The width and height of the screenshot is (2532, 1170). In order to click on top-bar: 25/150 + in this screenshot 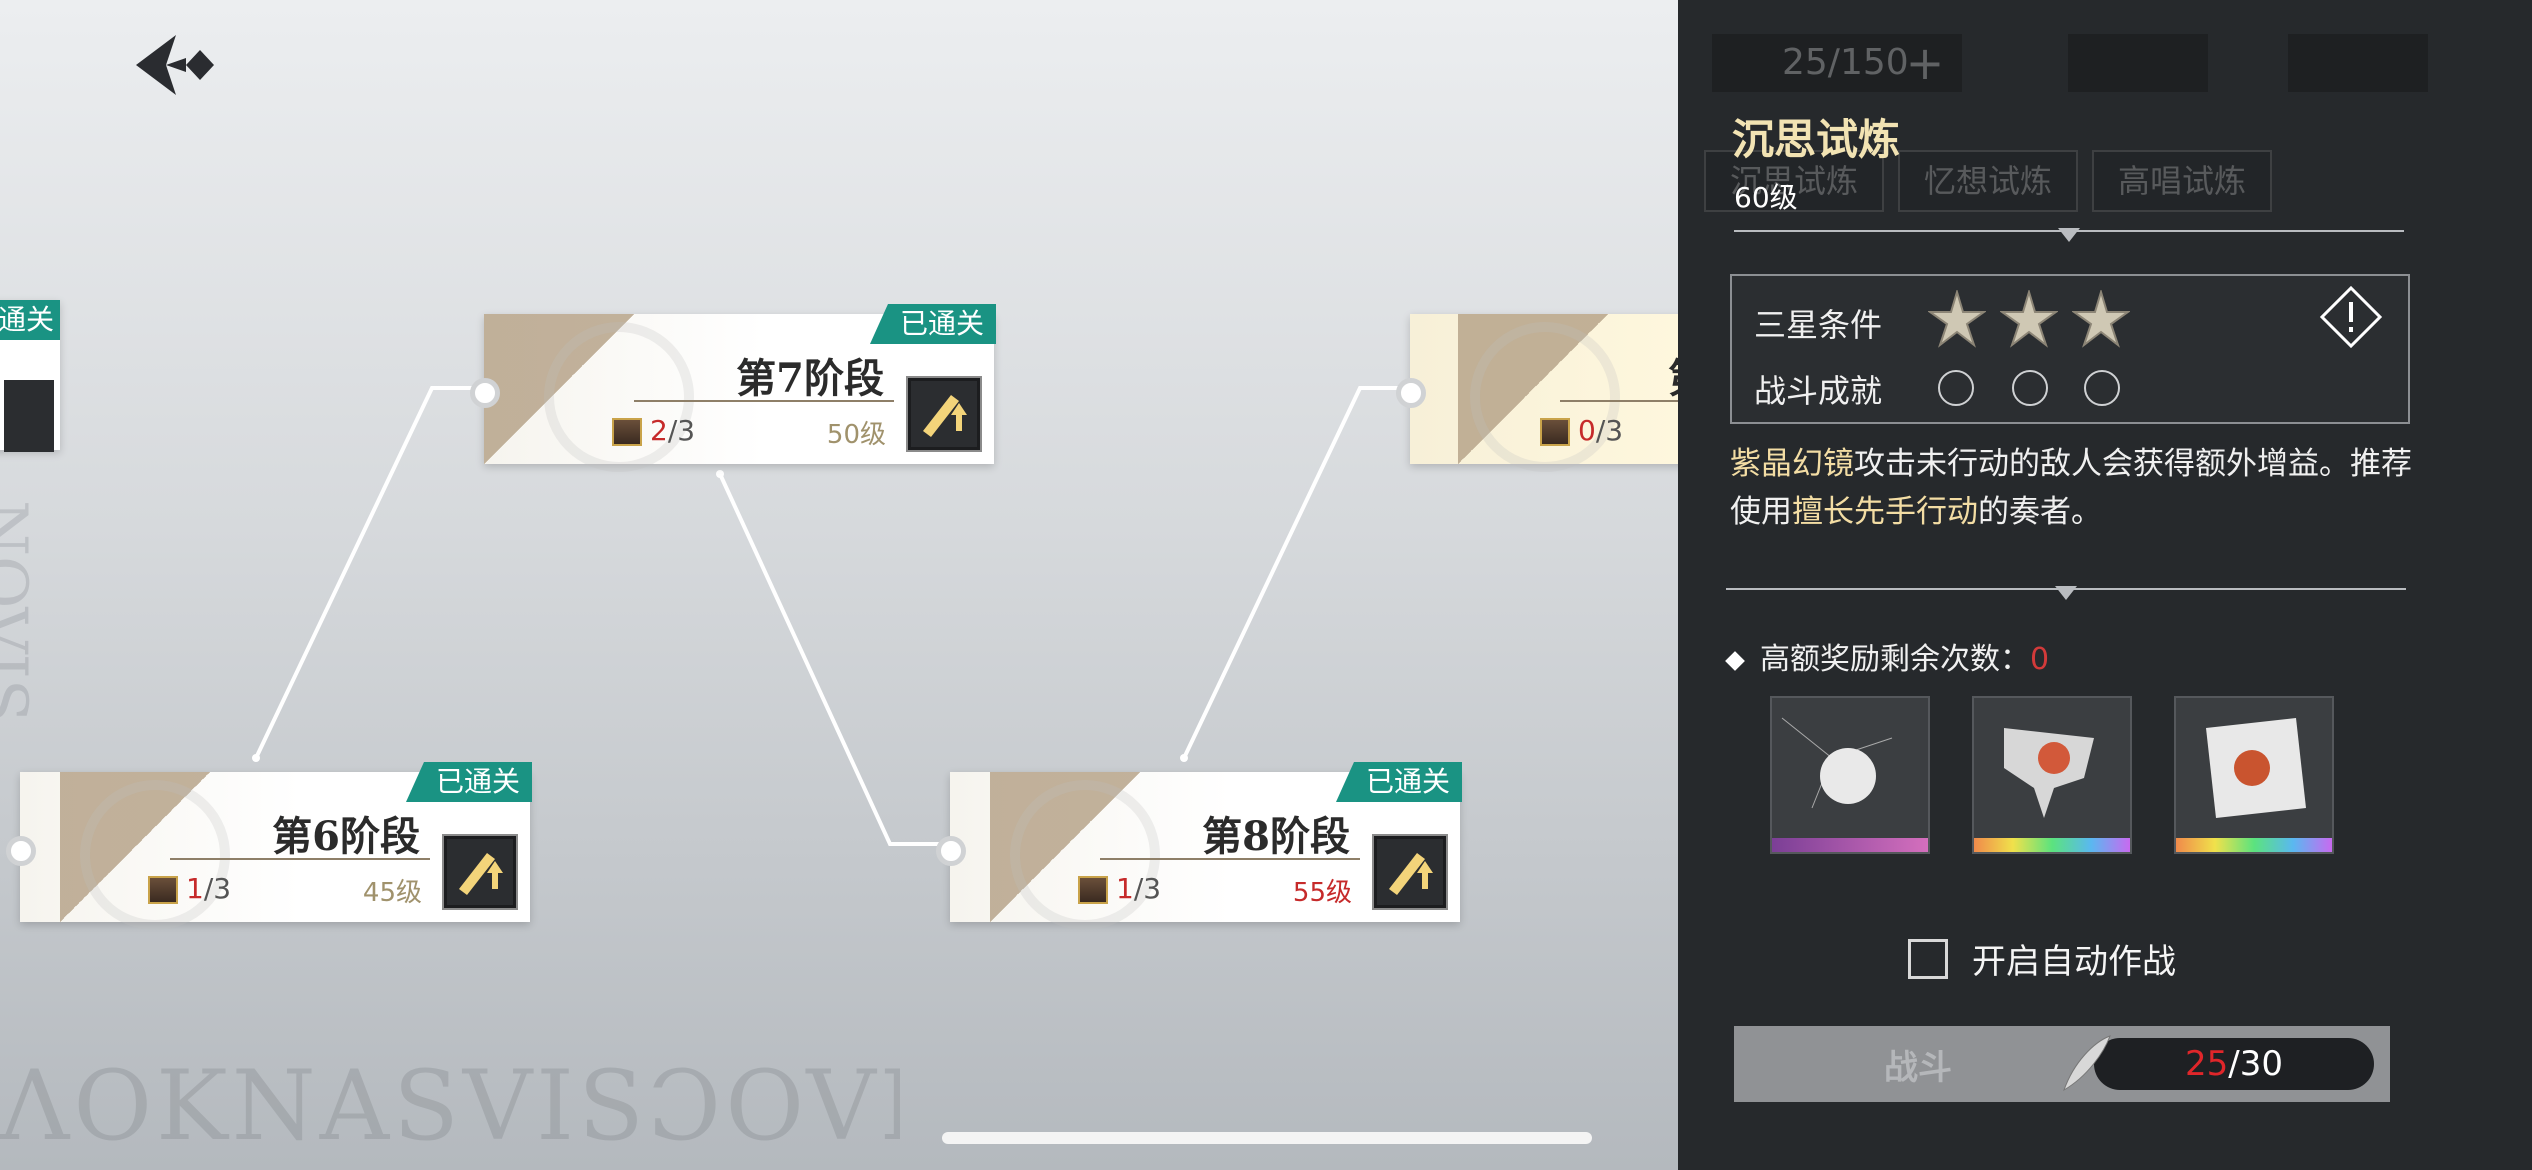, I will do `click(2098, 46)`.